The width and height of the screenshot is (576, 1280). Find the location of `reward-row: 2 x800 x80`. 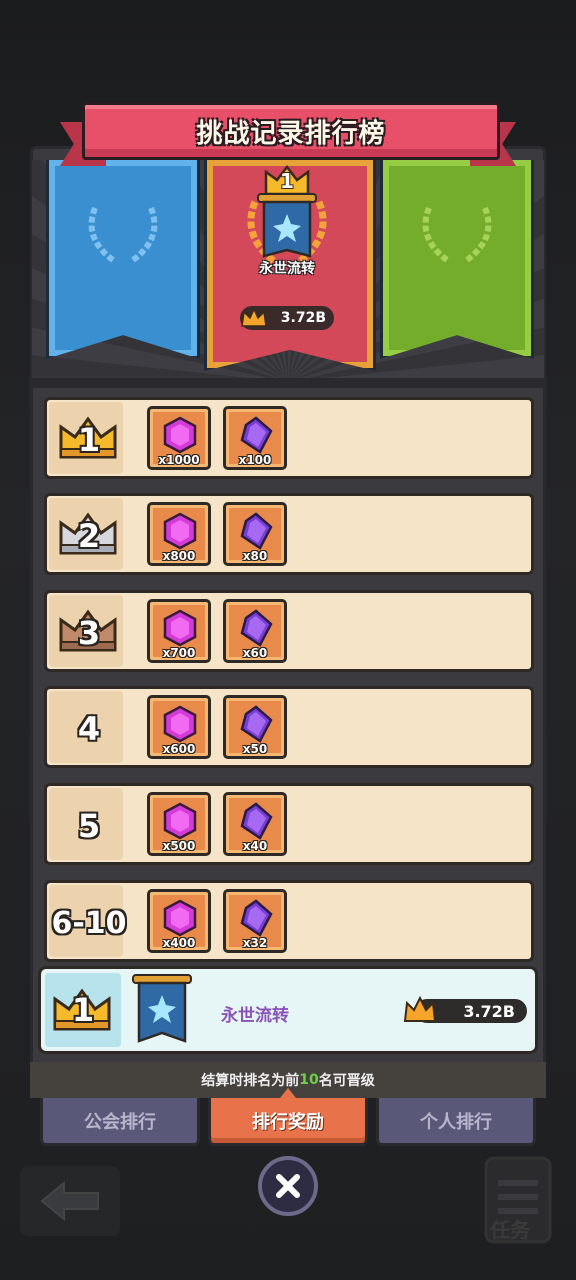

reward-row: 2 x800 x80 is located at coordinates (289, 534).